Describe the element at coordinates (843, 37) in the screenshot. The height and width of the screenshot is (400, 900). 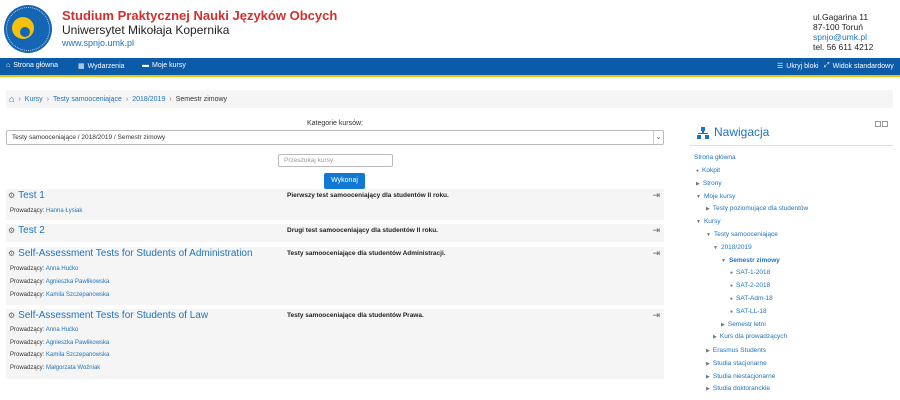
I see `email-link: spnjo@umk.pl` at that location.